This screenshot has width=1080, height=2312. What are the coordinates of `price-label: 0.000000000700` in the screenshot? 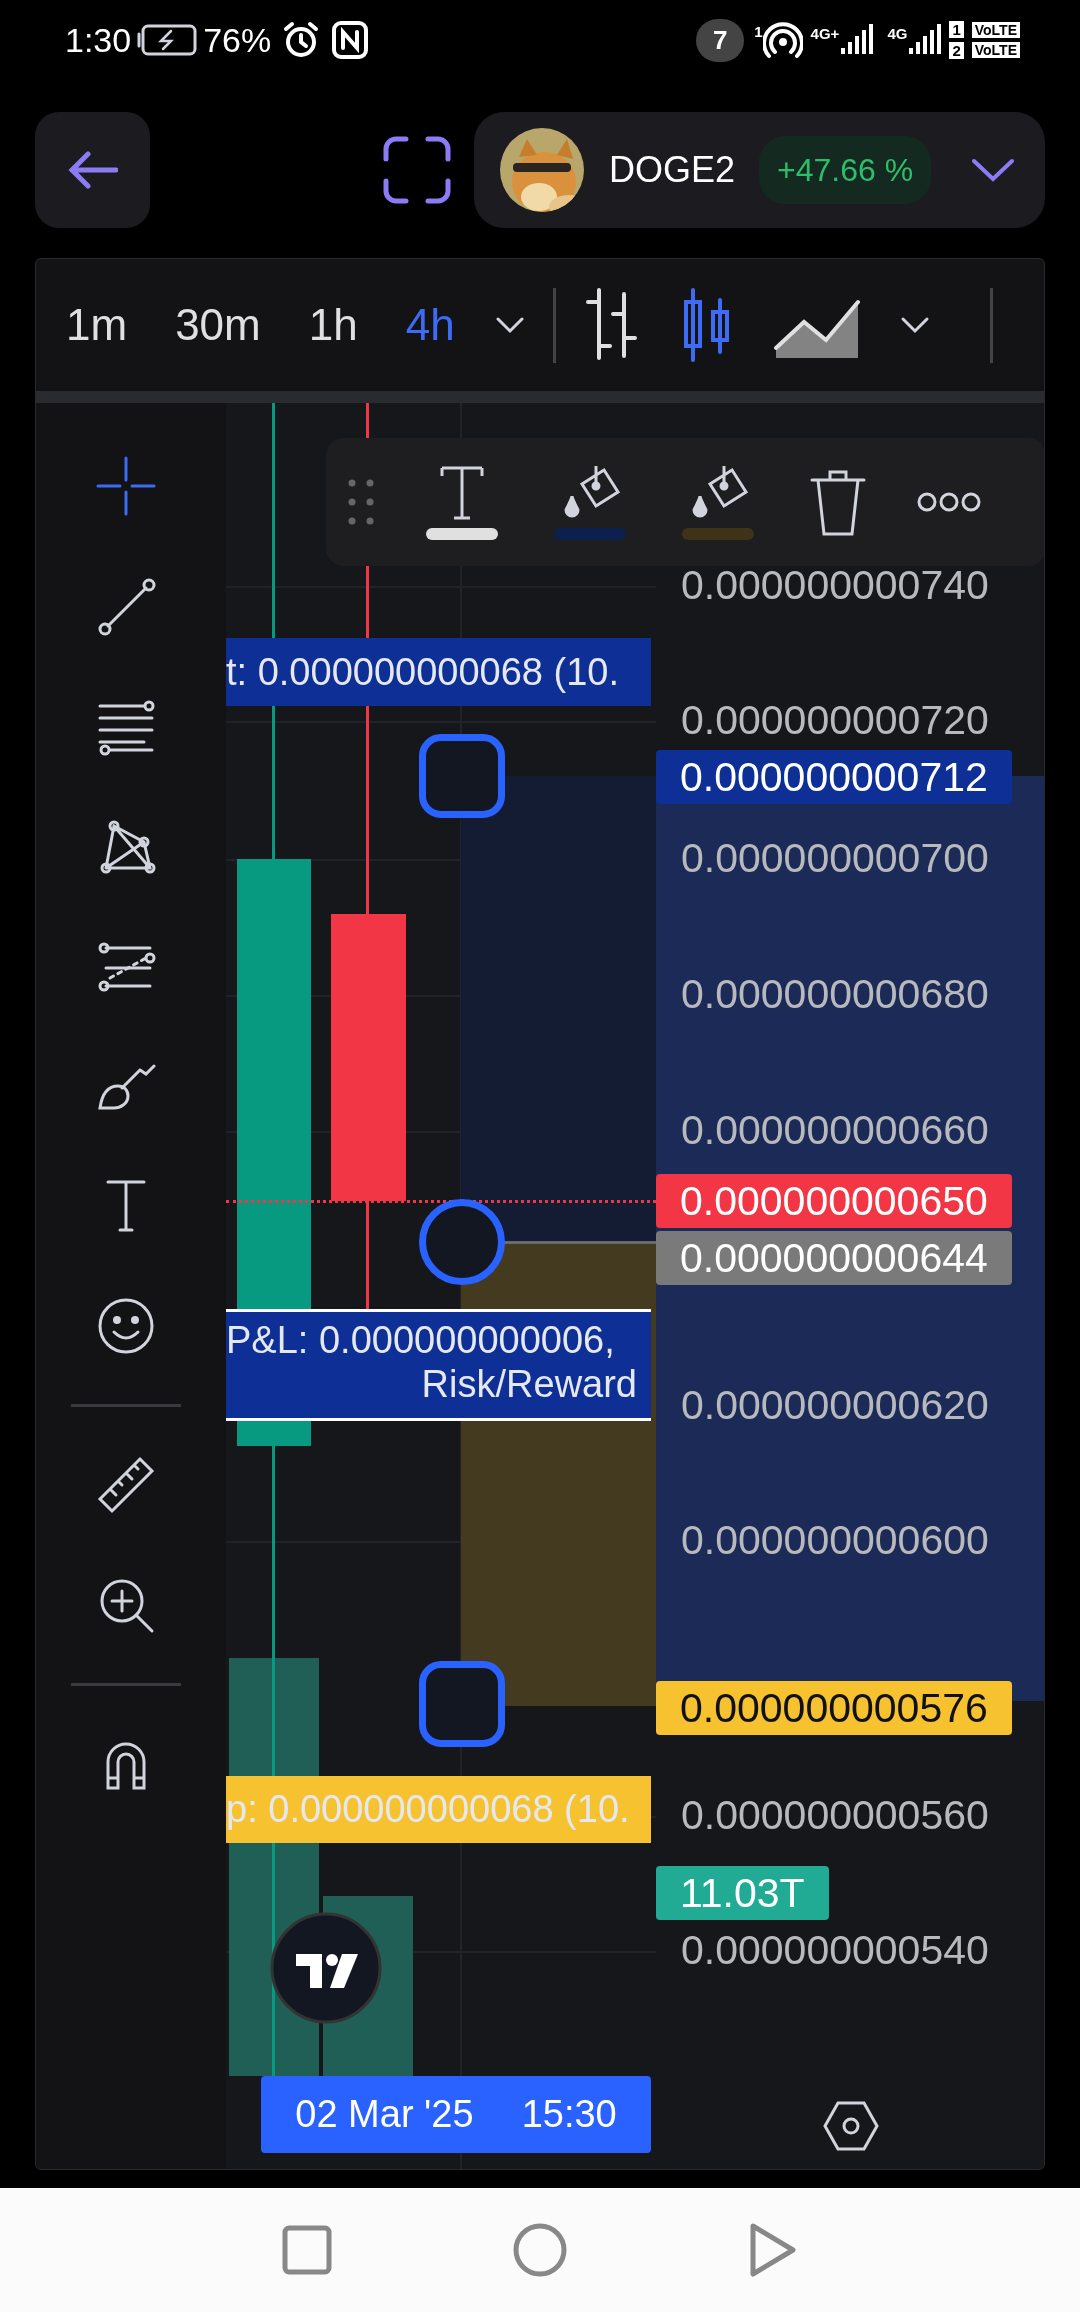 It's located at (835, 858).